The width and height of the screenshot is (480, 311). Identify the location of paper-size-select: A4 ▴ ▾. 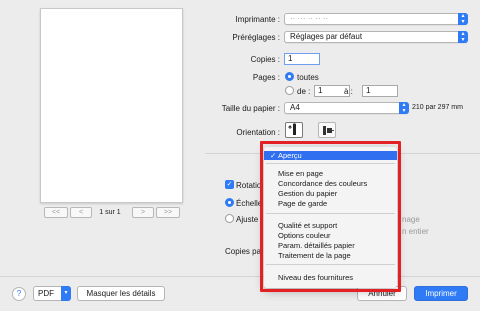
(346, 108).